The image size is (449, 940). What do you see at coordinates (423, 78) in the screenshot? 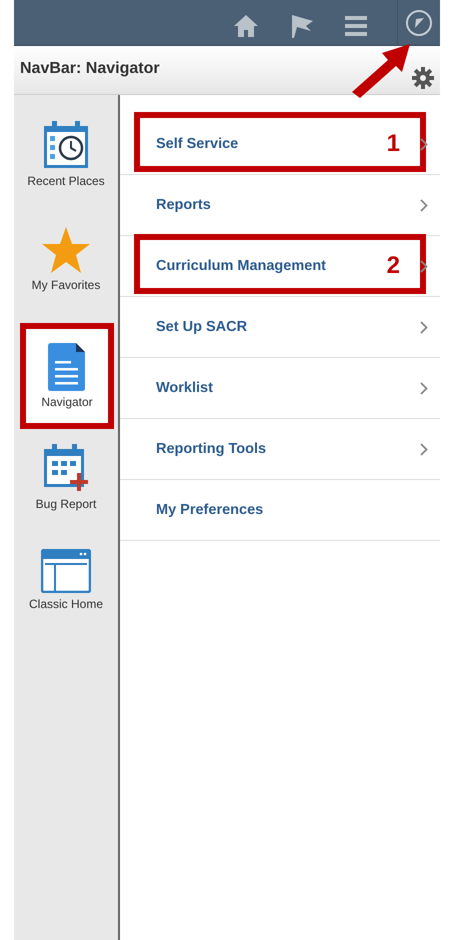
I see `settings-icon` at bounding box center [423, 78].